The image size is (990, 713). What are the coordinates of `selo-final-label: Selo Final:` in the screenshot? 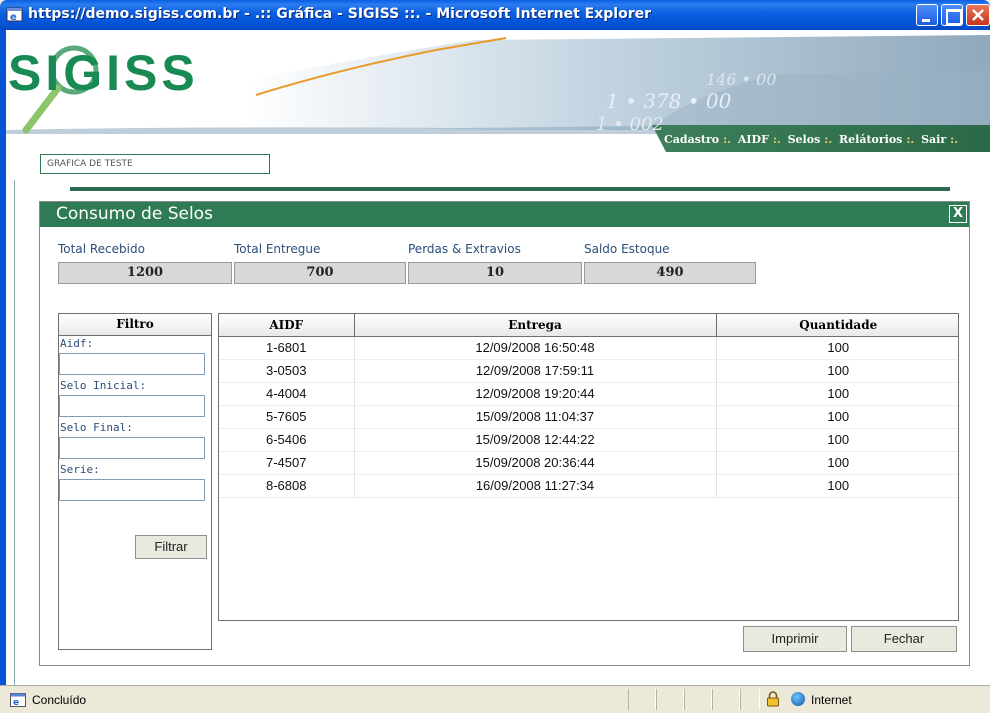 It's located at (96, 427).